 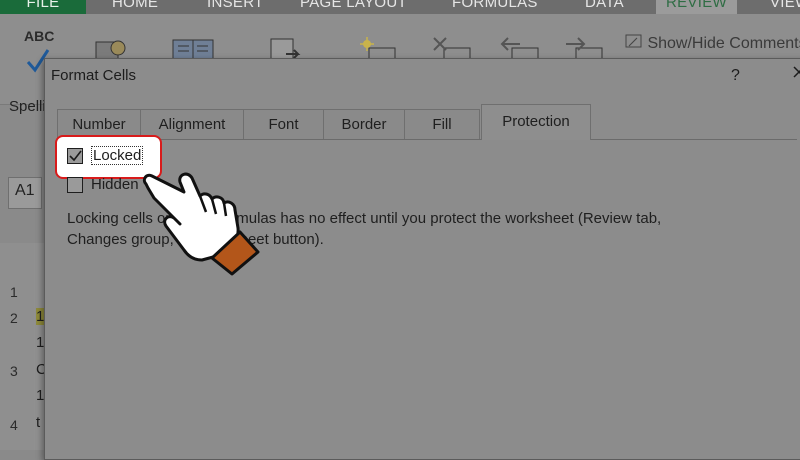 I want to click on hidden-label: Hidden, so click(x=115, y=184).